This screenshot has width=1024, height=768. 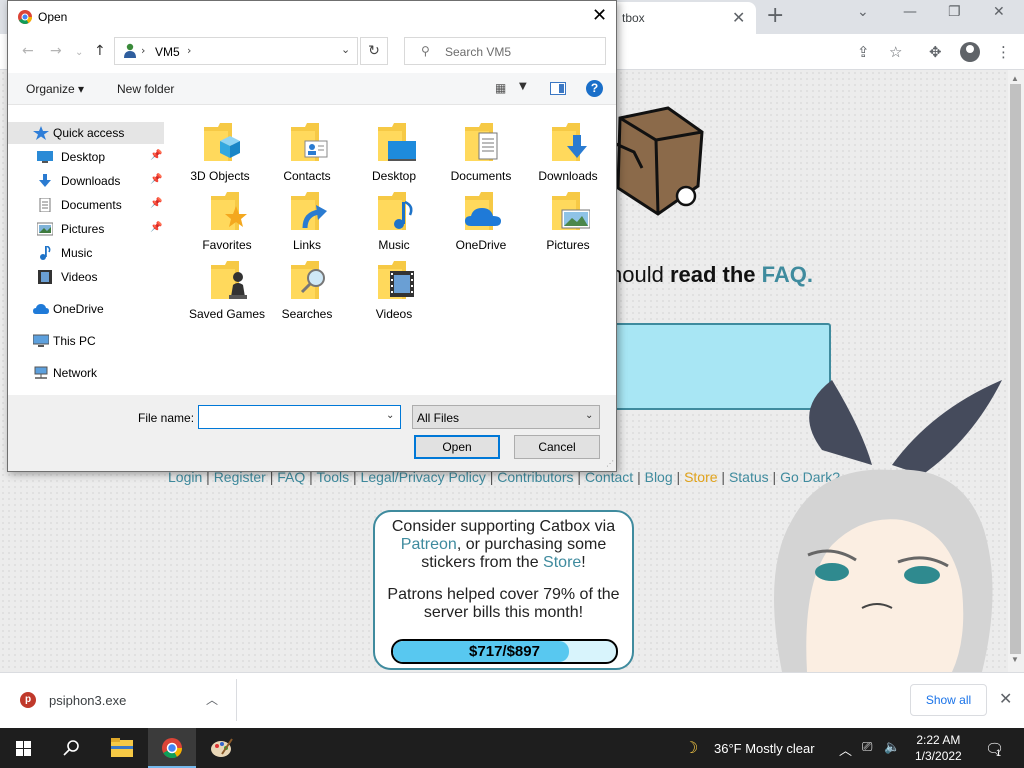 What do you see at coordinates (892, 747) in the screenshot?
I see `volume-muted-icon: 🔈` at bounding box center [892, 747].